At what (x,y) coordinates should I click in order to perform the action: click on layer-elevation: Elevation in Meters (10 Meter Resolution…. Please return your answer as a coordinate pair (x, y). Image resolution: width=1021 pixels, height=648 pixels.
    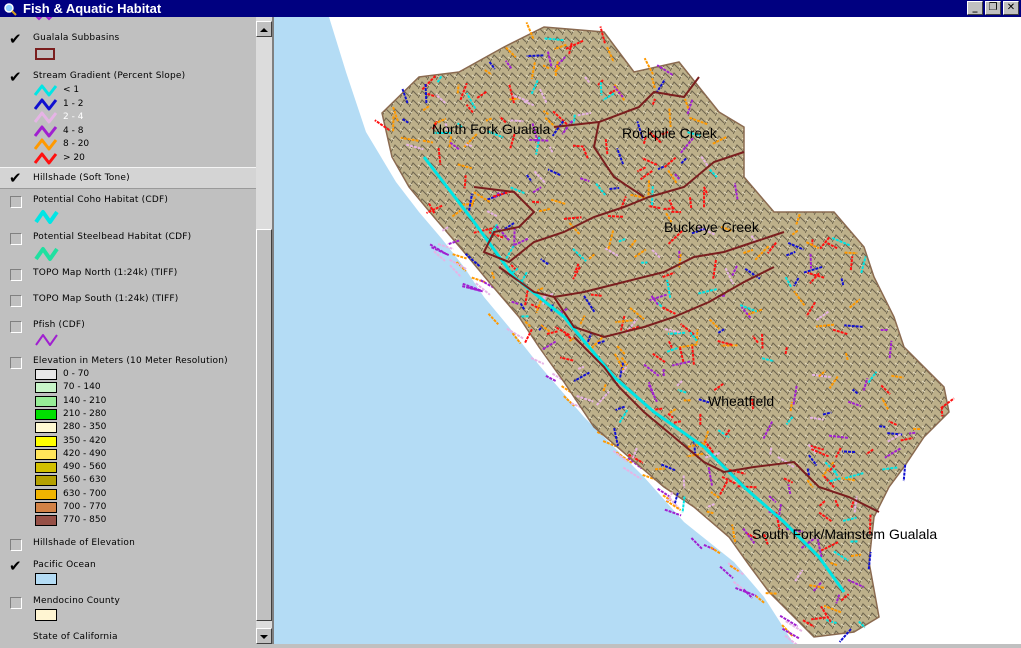
    Looking at the image, I should click on (128, 443).